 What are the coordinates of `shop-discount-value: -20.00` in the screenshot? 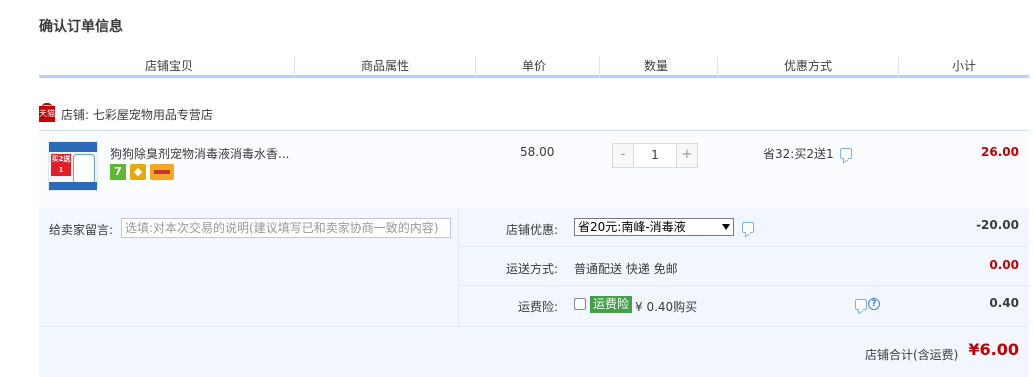 It's located at (997, 225).